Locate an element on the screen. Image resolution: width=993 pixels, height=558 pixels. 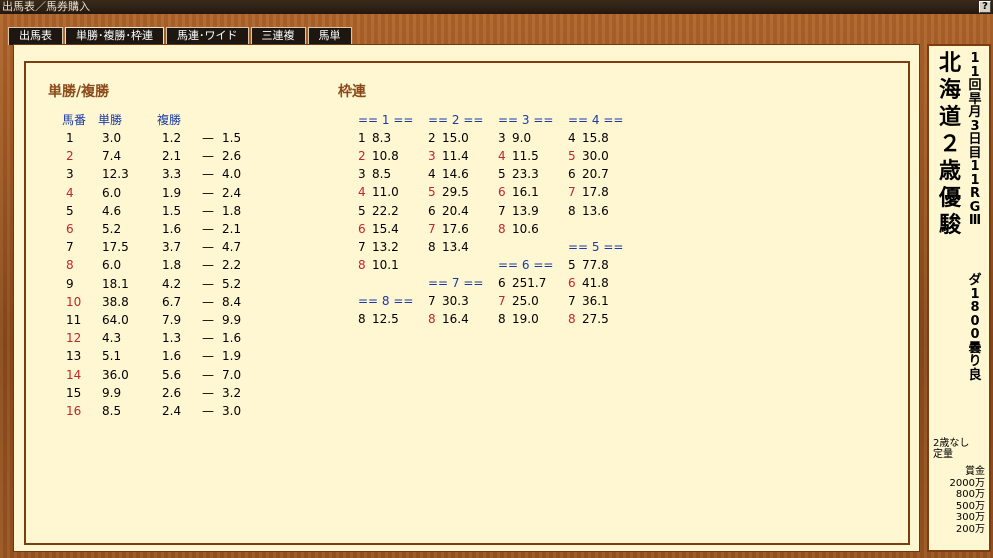
bracket-odds: 251.7 is located at coordinates (529, 282).